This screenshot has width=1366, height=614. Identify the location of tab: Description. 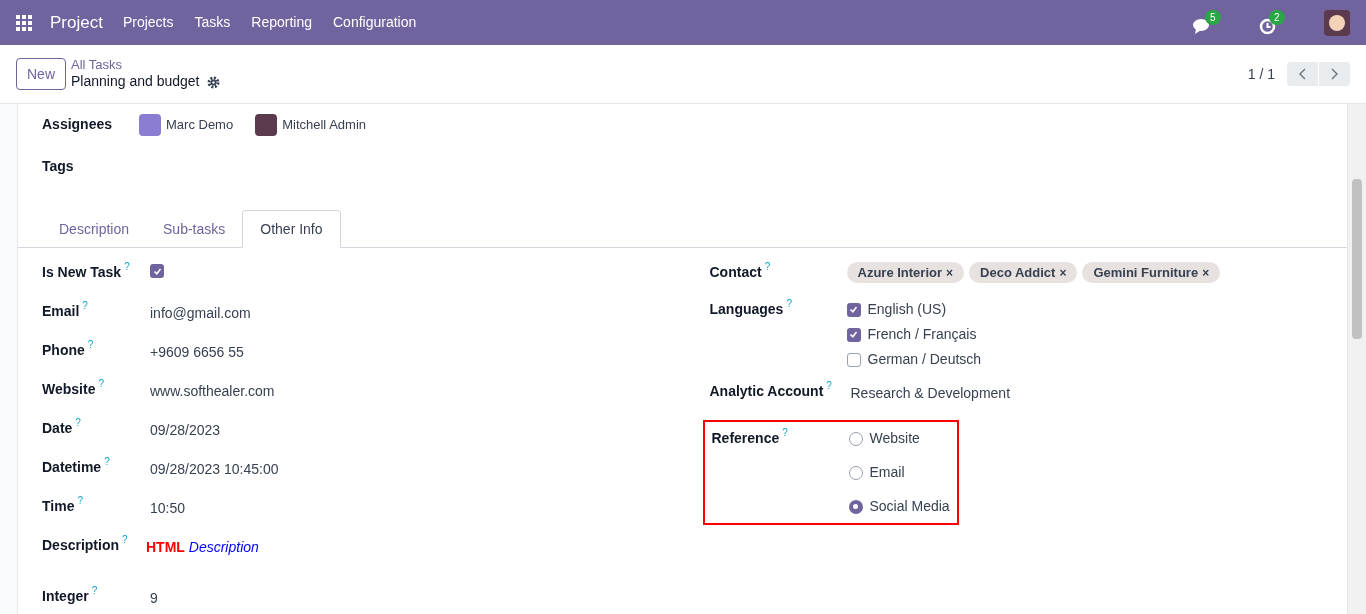
(94, 229).